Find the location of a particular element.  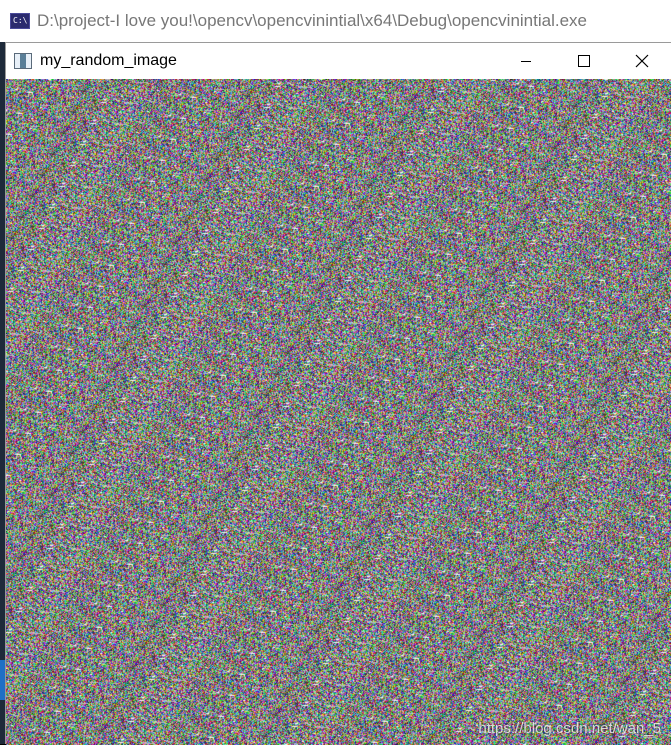

window-title: my_random_image is located at coordinates (108, 60).